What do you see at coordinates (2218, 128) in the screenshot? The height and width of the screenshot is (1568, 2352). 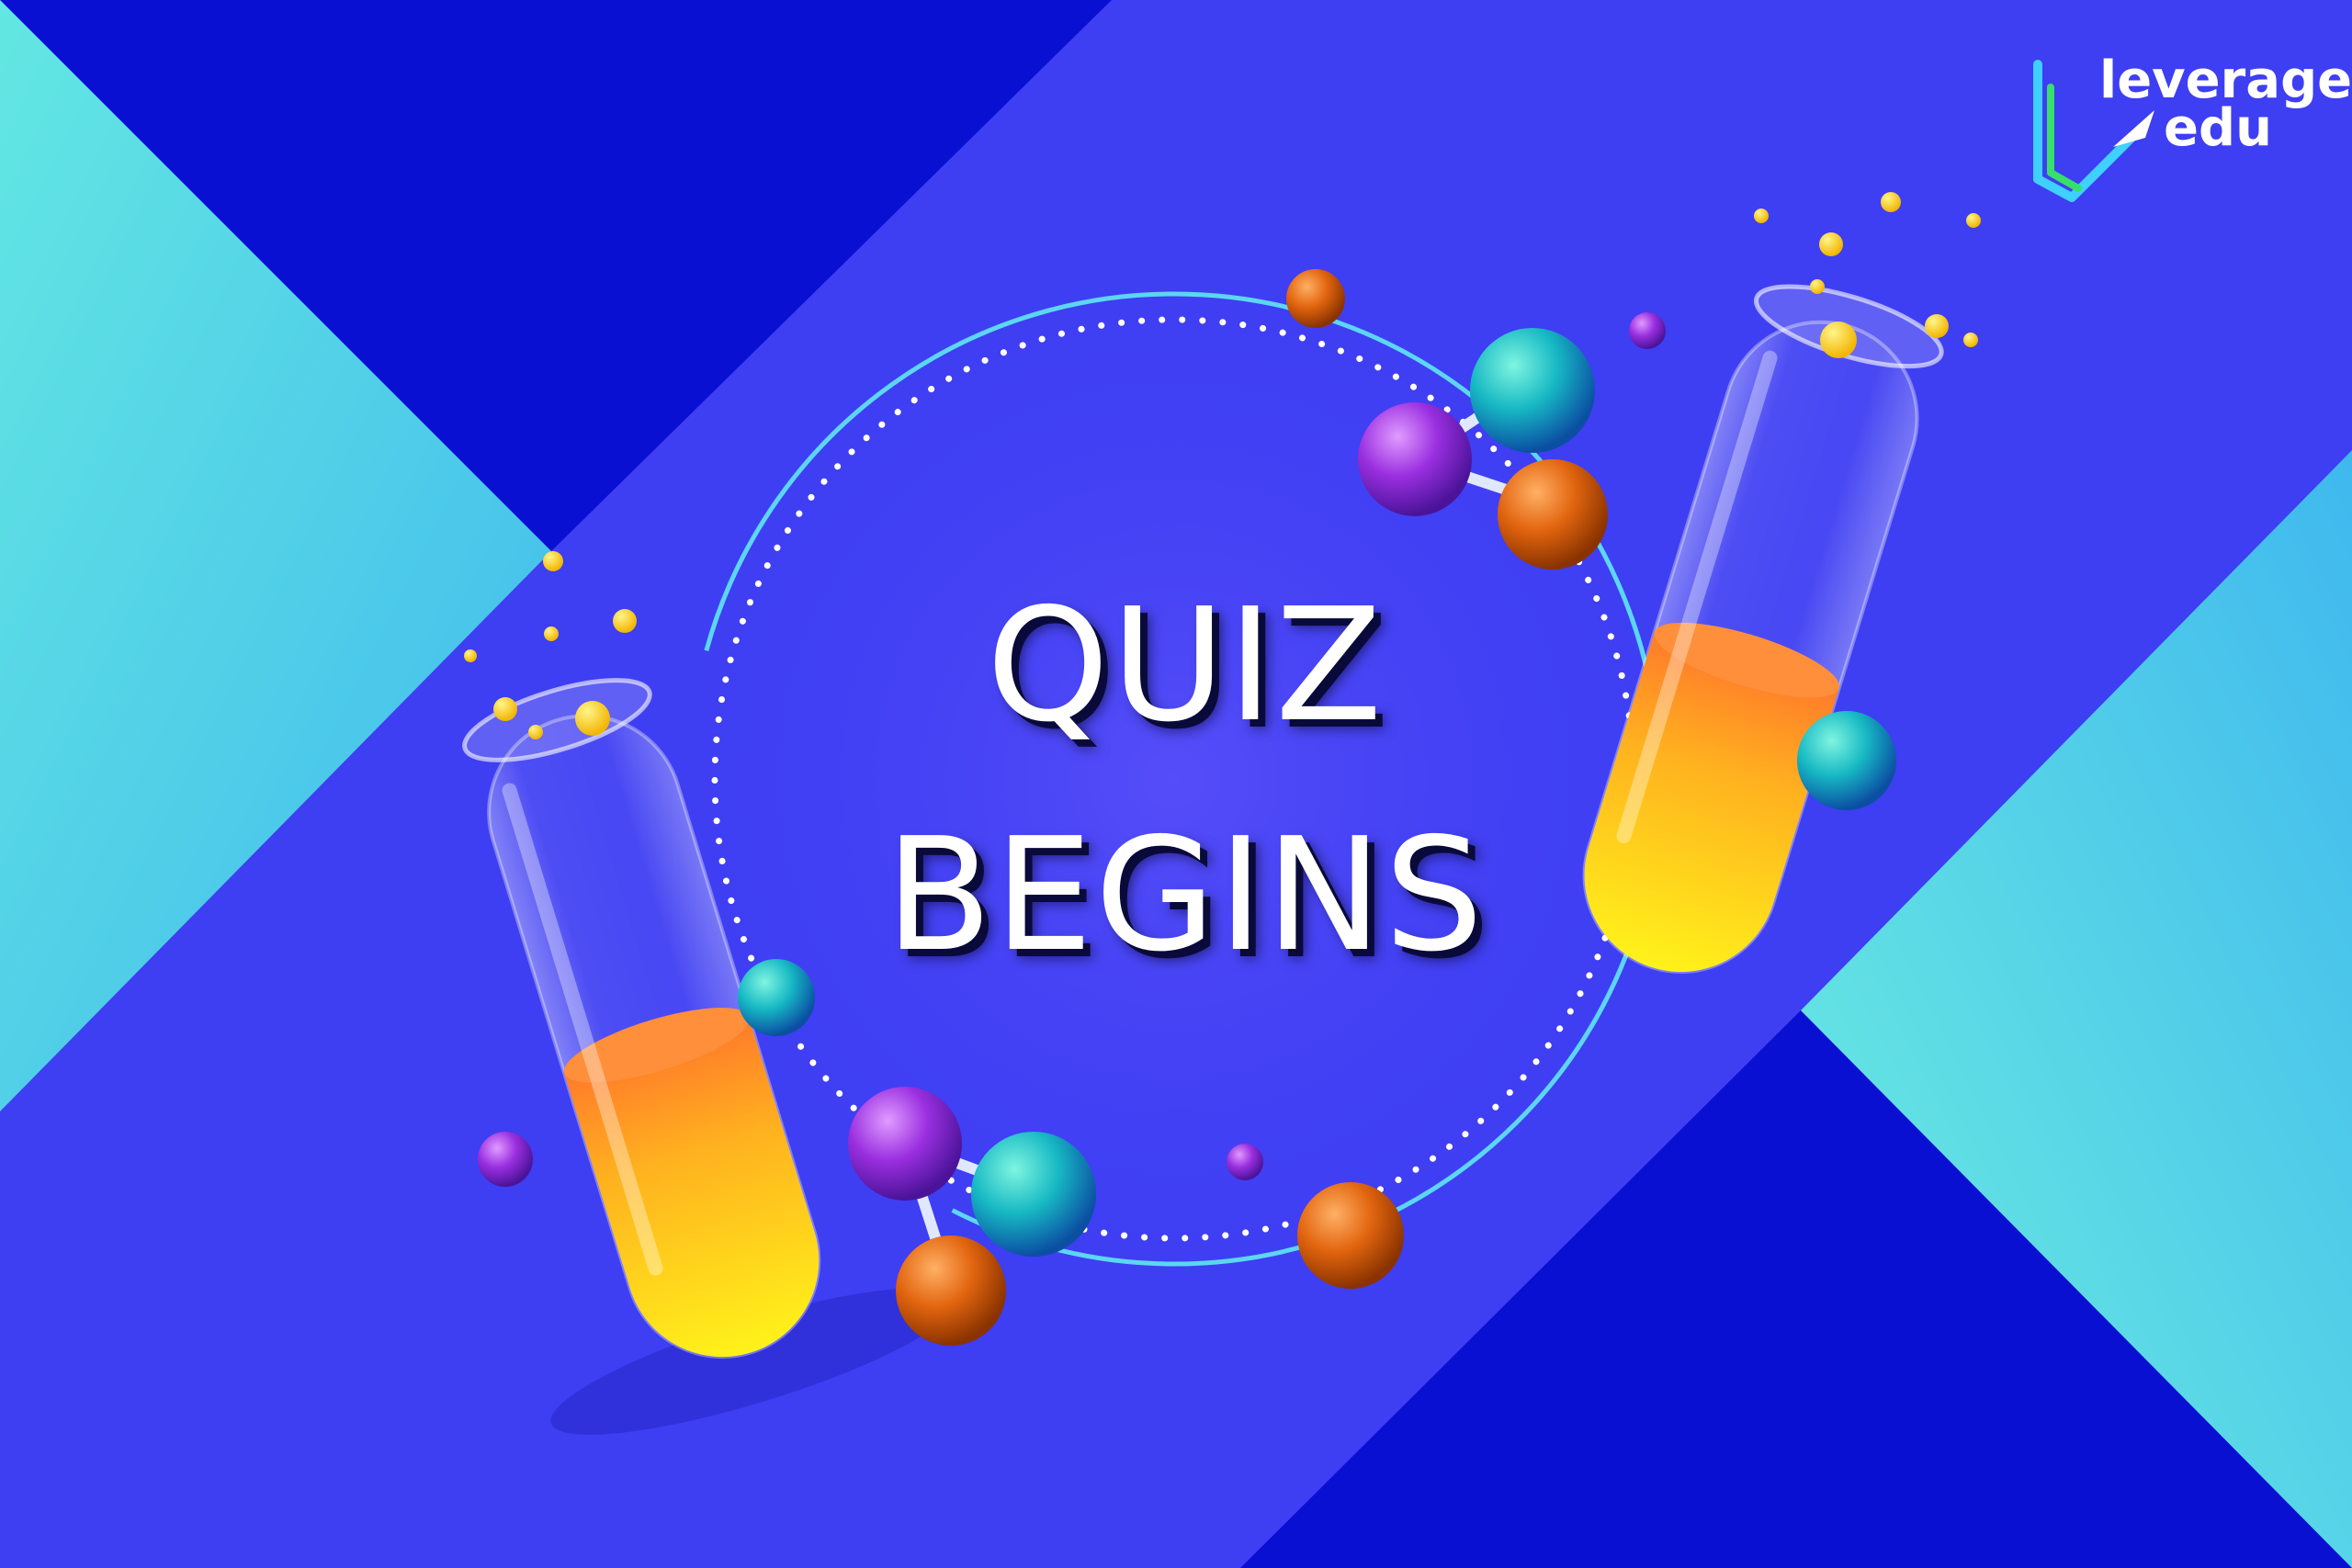 I see `logo-text-edu: edu` at bounding box center [2218, 128].